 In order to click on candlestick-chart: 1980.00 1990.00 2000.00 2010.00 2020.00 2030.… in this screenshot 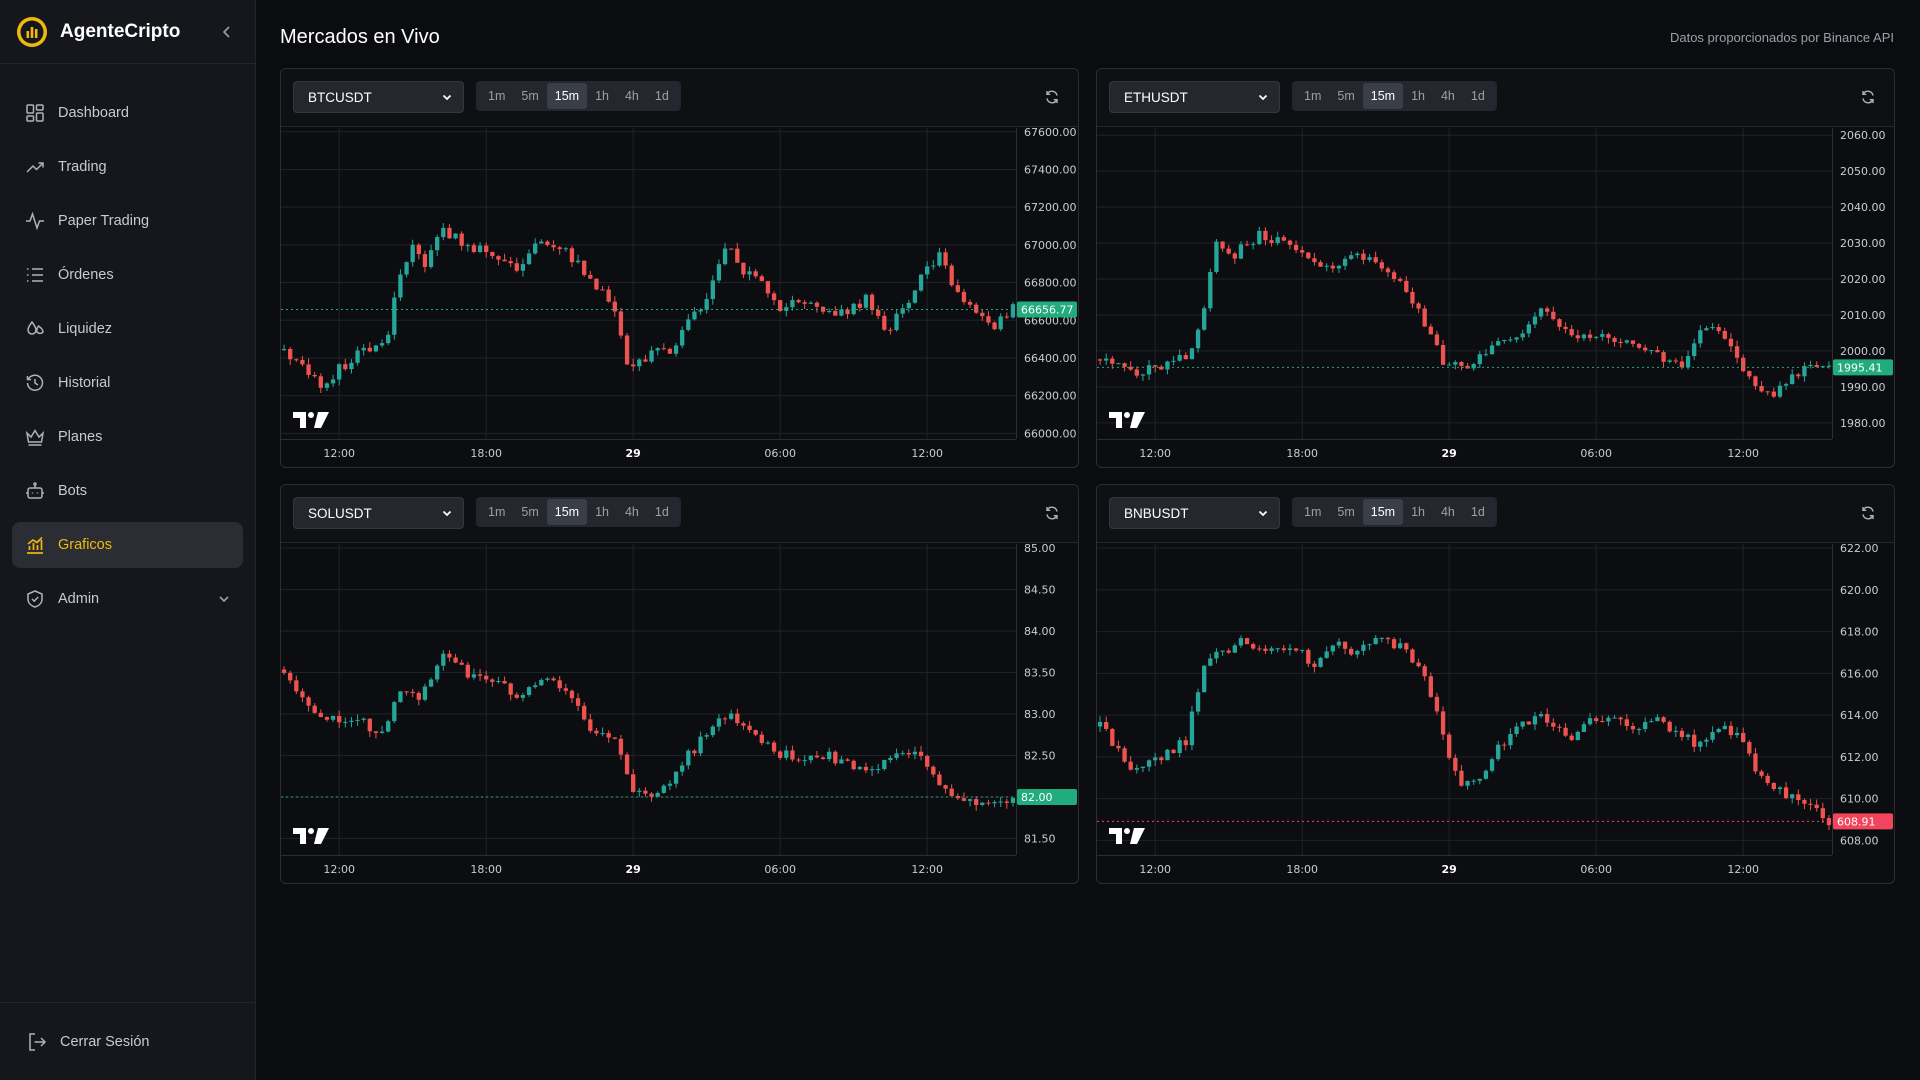, I will do `click(1495, 297)`.